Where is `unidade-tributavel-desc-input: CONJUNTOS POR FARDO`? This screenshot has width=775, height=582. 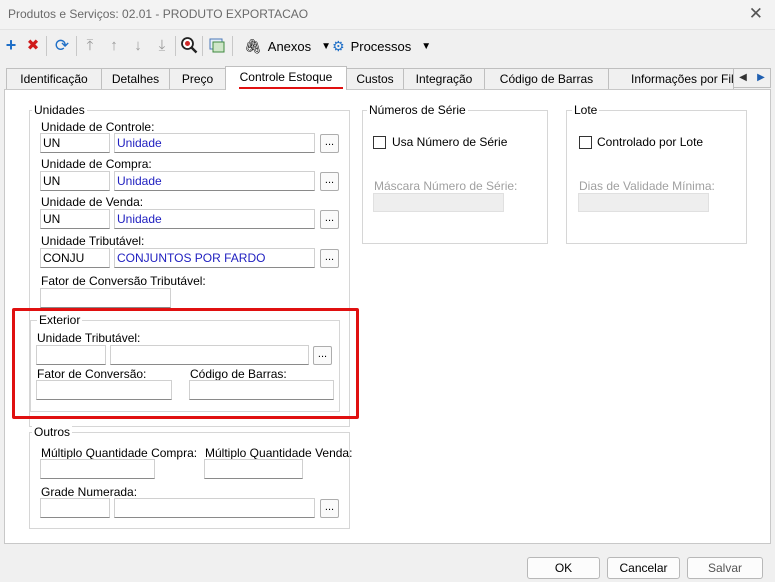 unidade-tributavel-desc-input: CONJUNTOS POR FARDO is located at coordinates (214, 258).